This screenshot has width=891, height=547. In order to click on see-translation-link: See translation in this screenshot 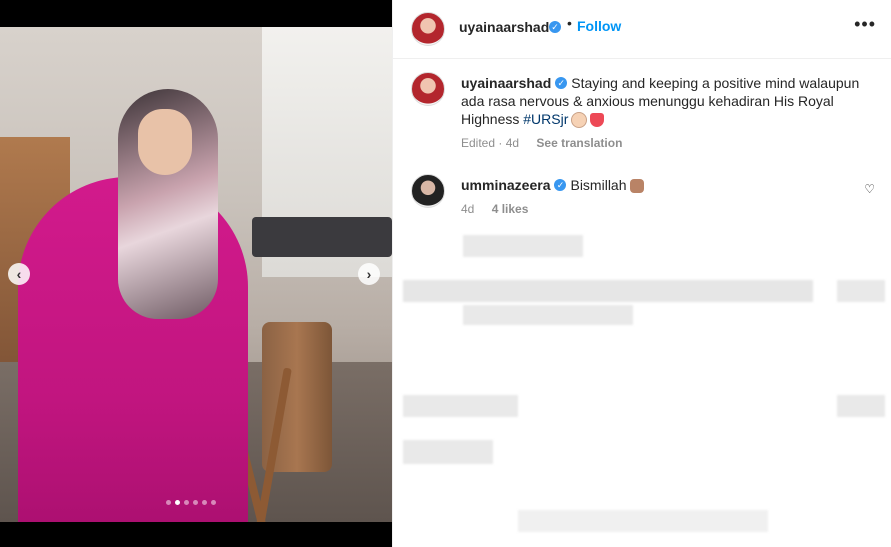, I will do `click(579, 143)`.